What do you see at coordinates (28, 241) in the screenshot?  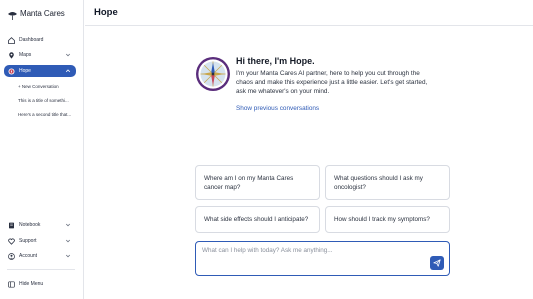 I see `sidebar-item-label: Support` at bounding box center [28, 241].